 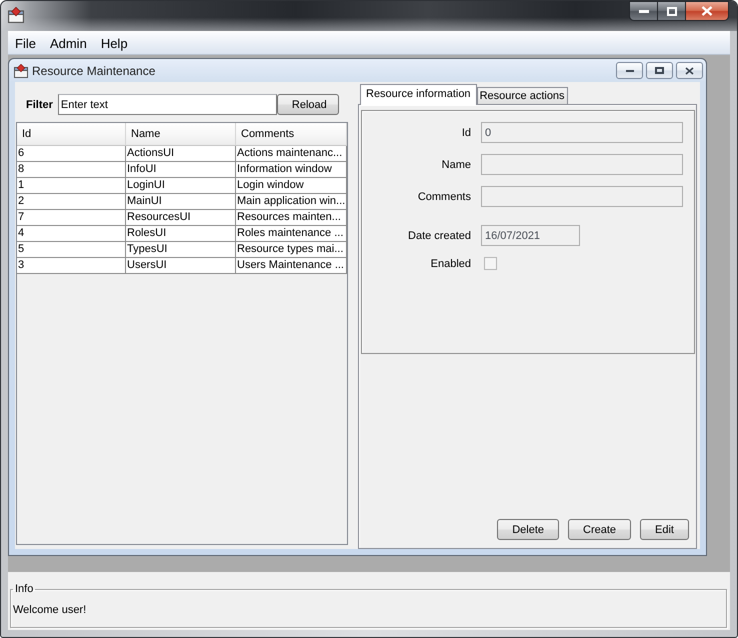 What do you see at coordinates (25, 43) in the screenshot?
I see `menu-item: File` at bounding box center [25, 43].